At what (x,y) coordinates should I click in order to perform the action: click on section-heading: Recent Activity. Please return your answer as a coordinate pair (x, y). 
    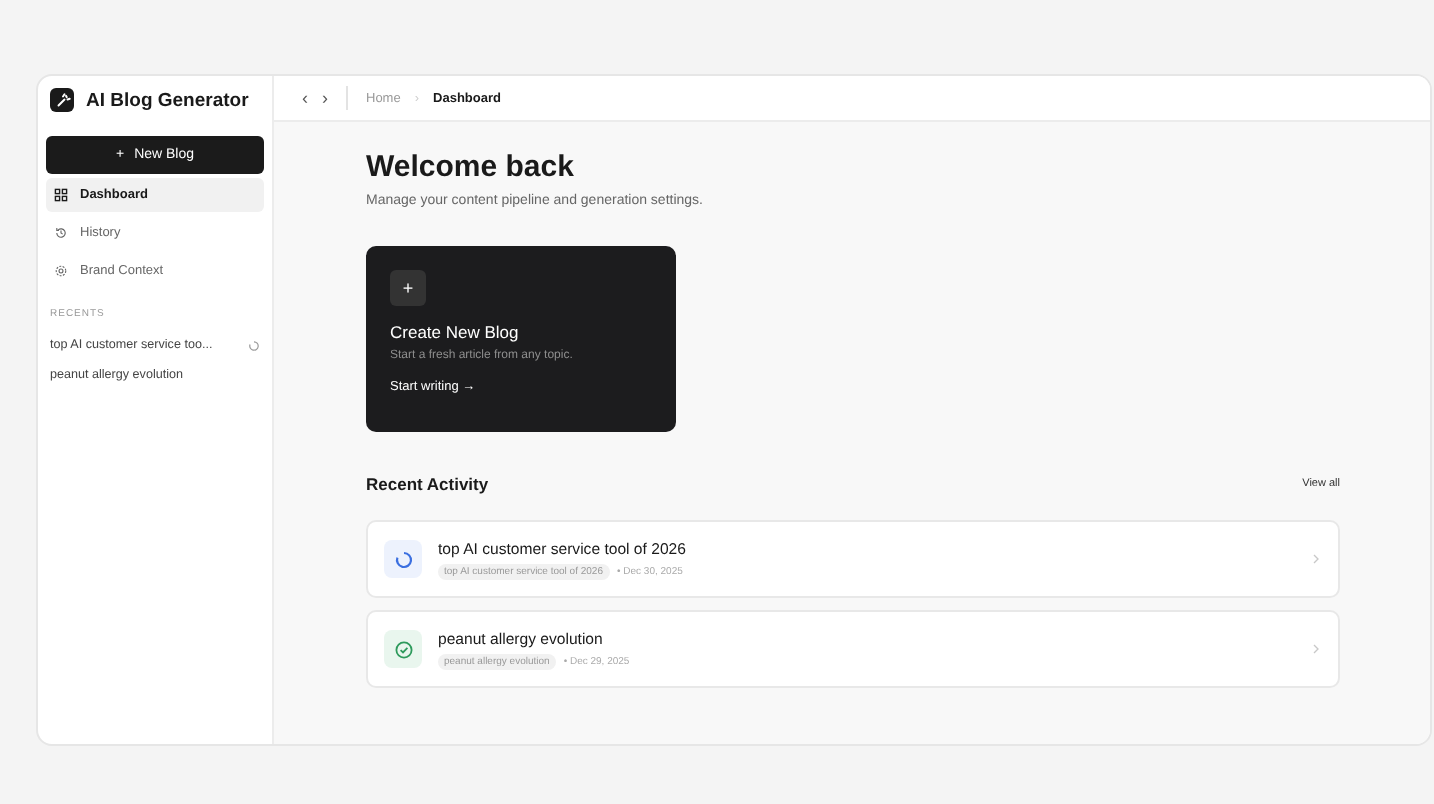
    Looking at the image, I should click on (427, 484).